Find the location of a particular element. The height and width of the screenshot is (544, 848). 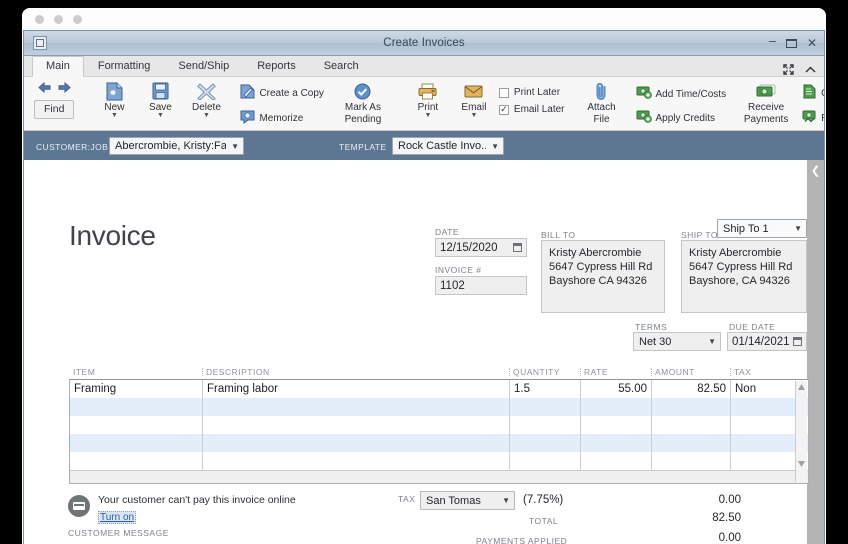

tab-reports: Reports is located at coordinates (276, 66).